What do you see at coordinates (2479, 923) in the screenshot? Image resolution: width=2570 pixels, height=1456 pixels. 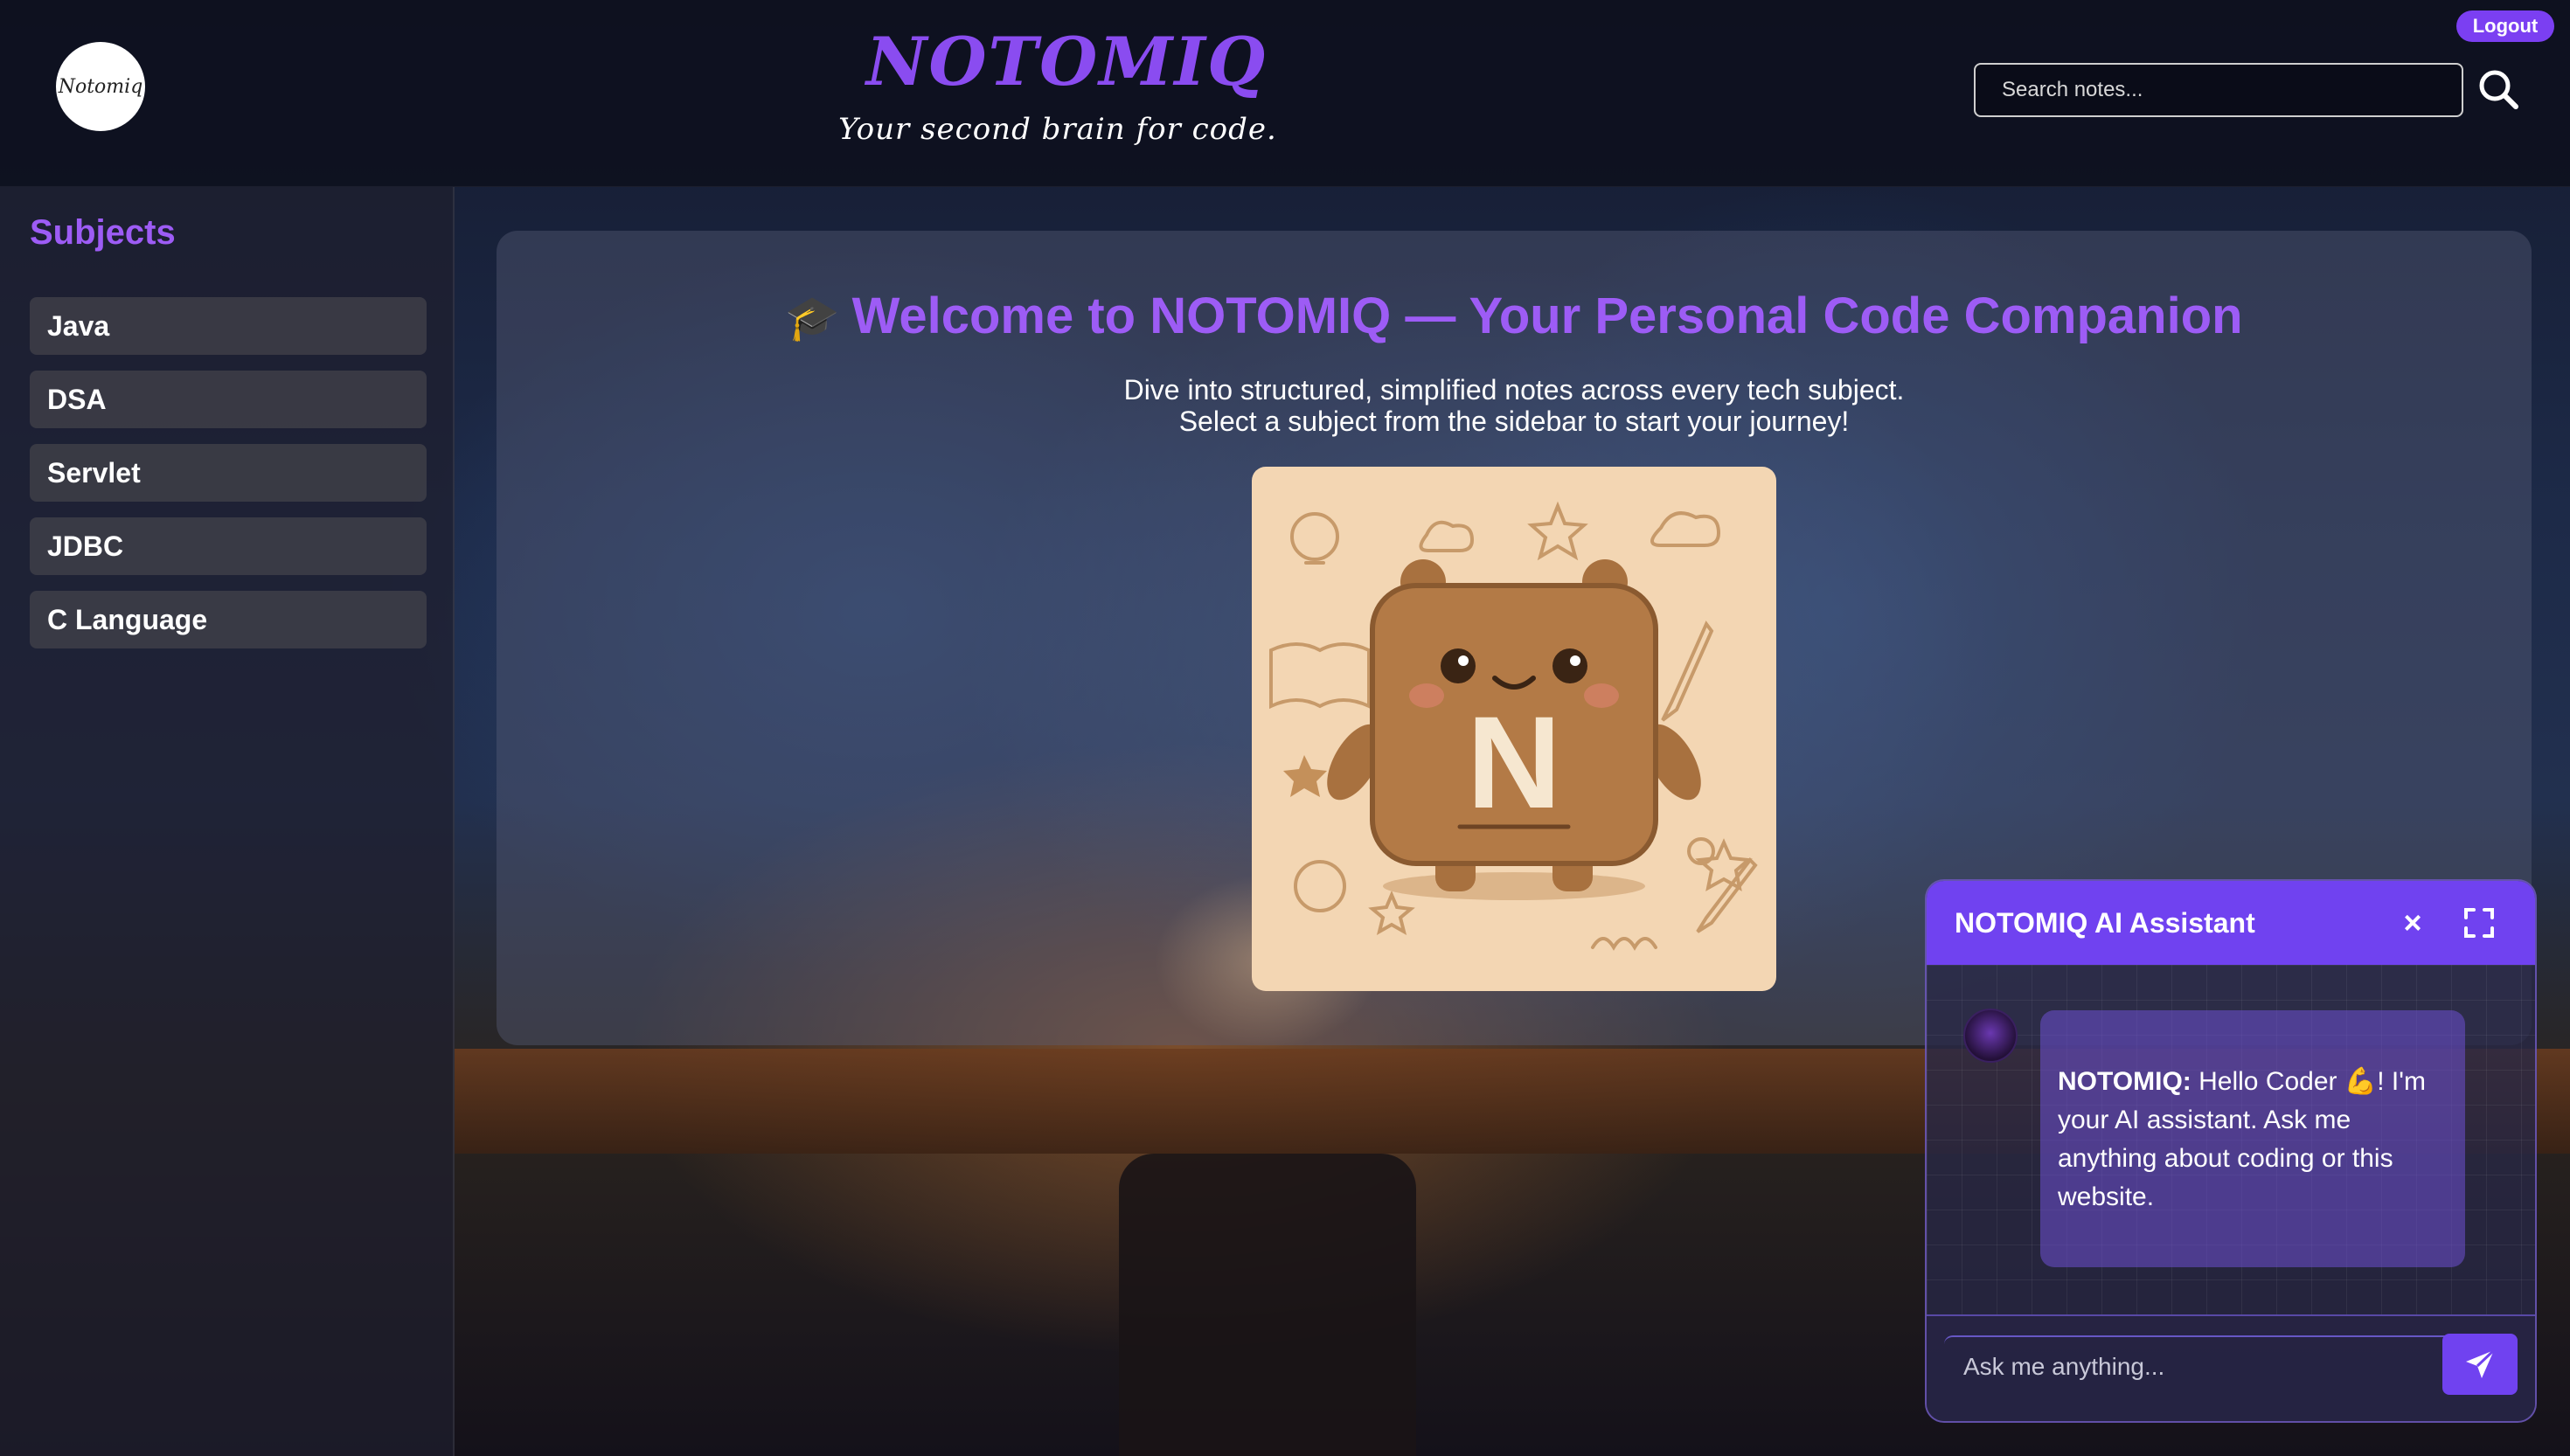 I see `fullscreen-icon` at bounding box center [2479, 923].